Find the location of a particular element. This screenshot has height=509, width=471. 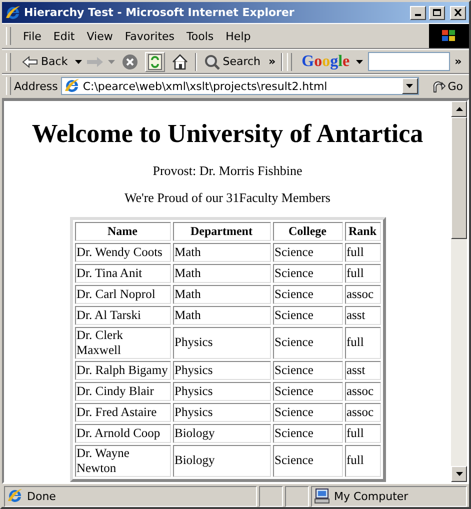

maximize-icon is located at coordinates (437, 12).